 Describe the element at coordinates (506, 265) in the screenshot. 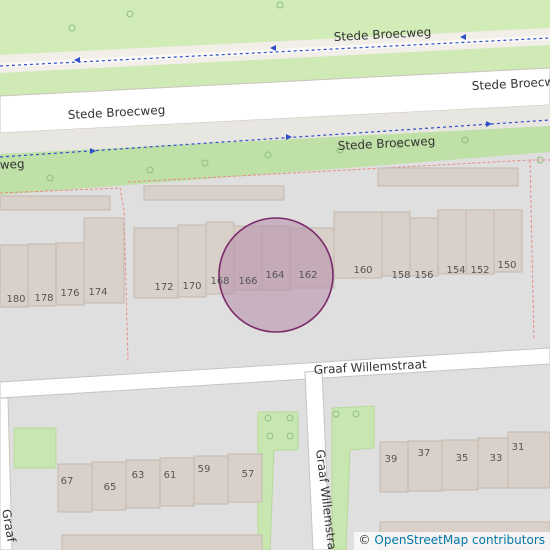

I see `house-number: 150` at that location.